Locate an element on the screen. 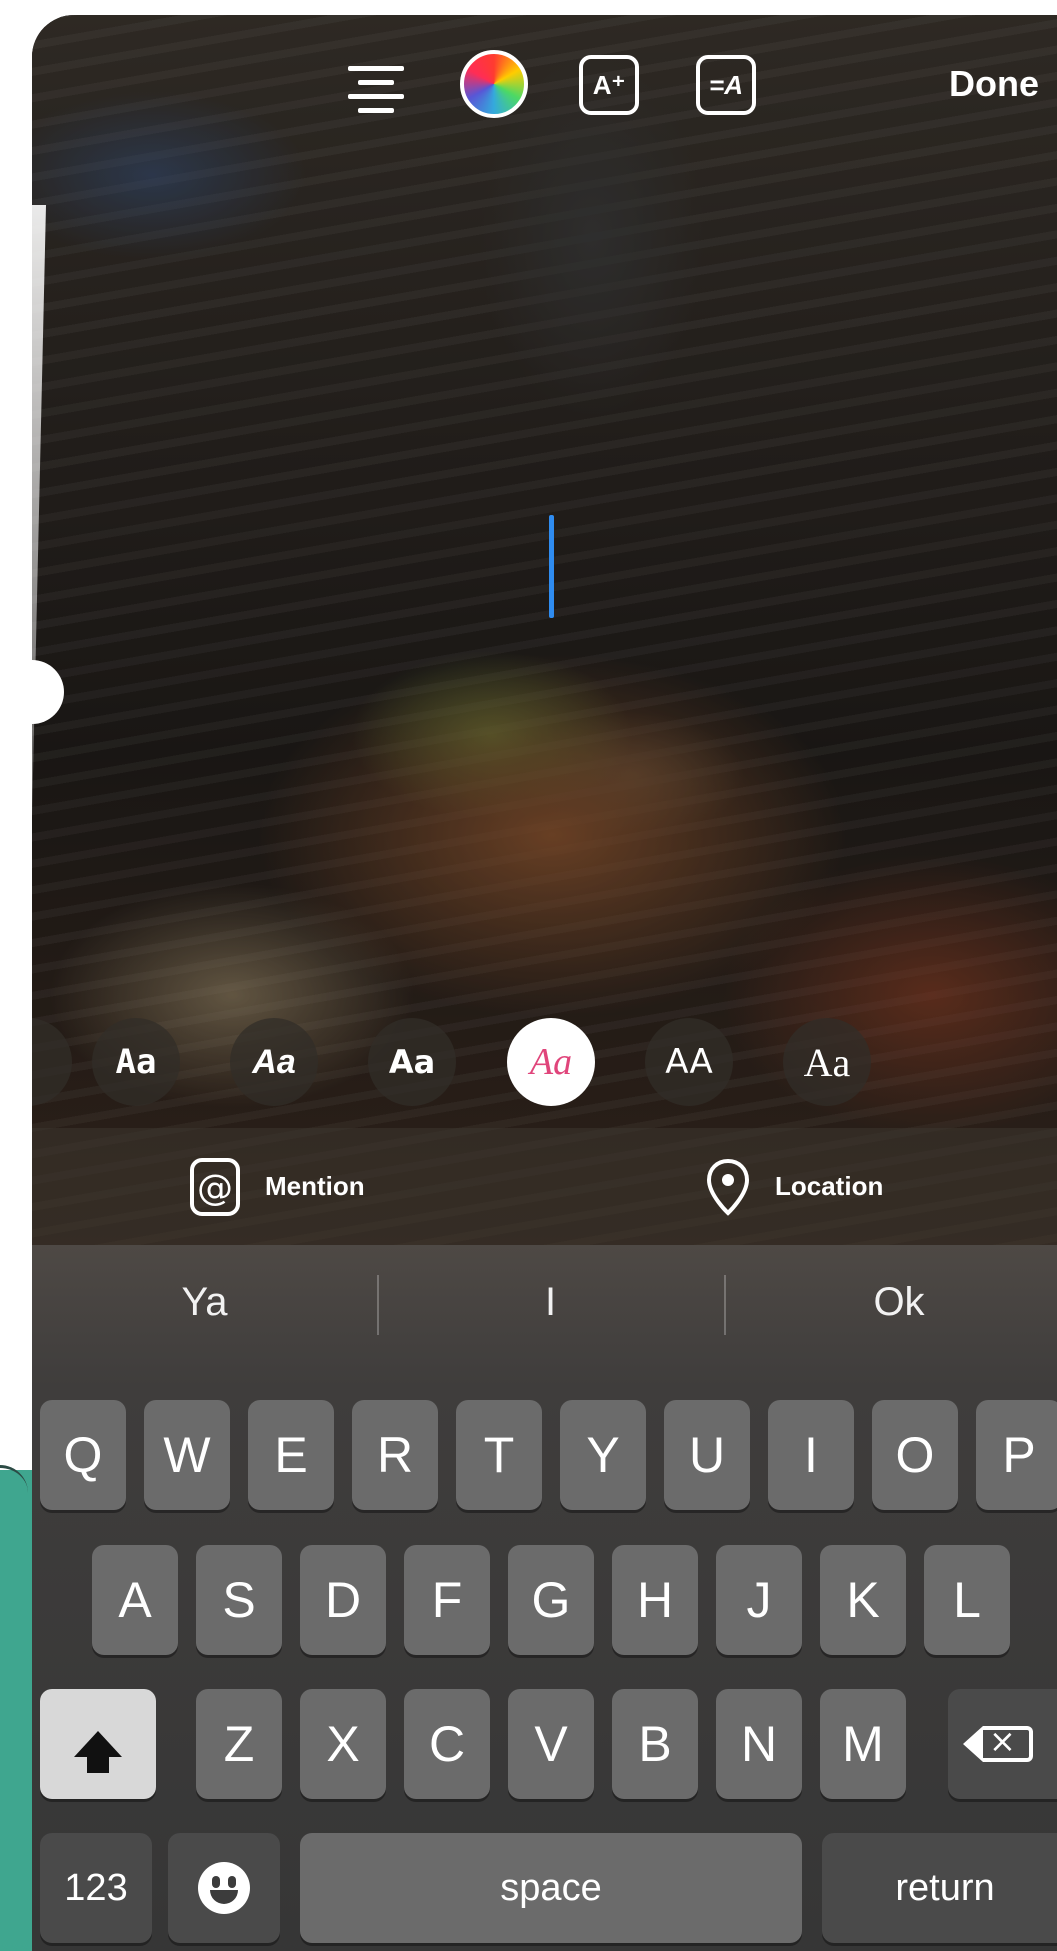 This screenshot has height=1951, width=1057. key-n: N is located at coordinates (759, 1744).